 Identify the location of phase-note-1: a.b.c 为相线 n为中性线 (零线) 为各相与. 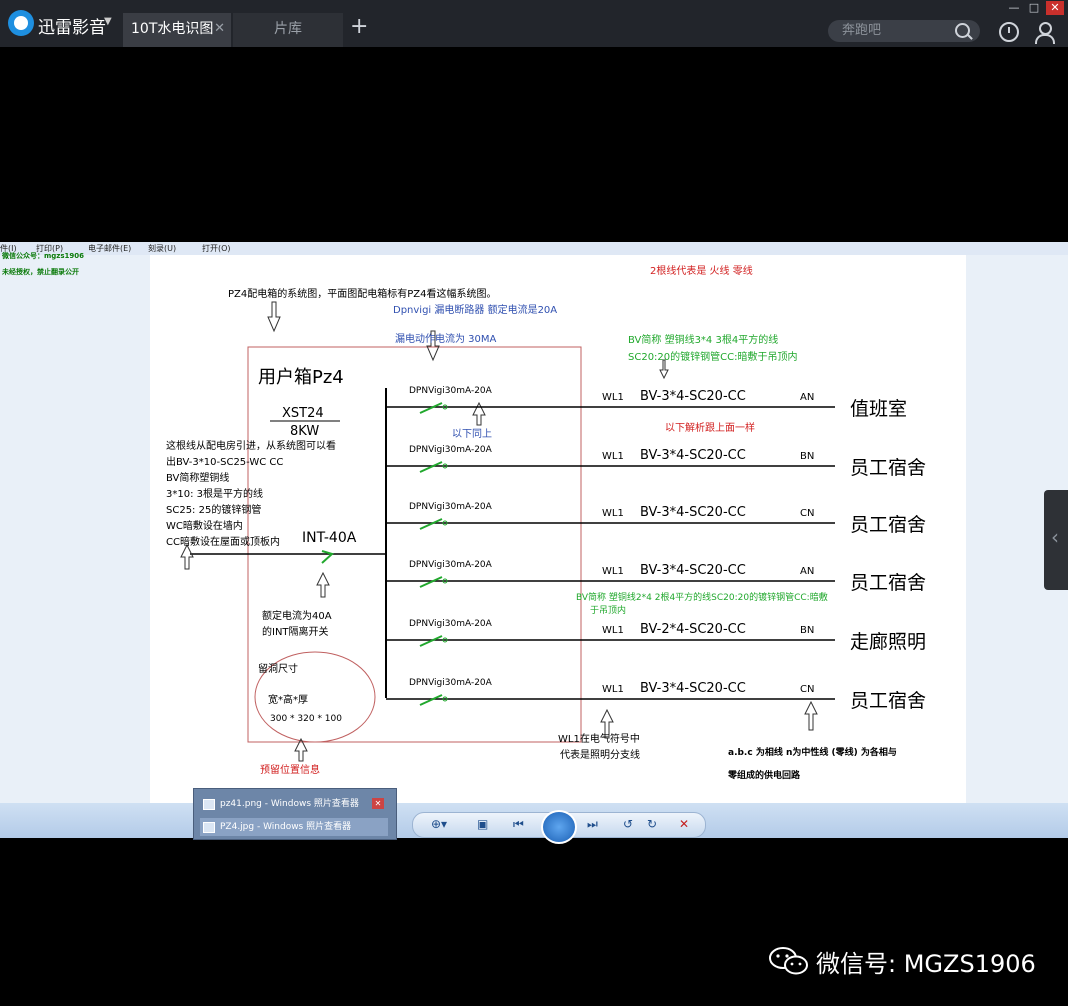
(812, 752).